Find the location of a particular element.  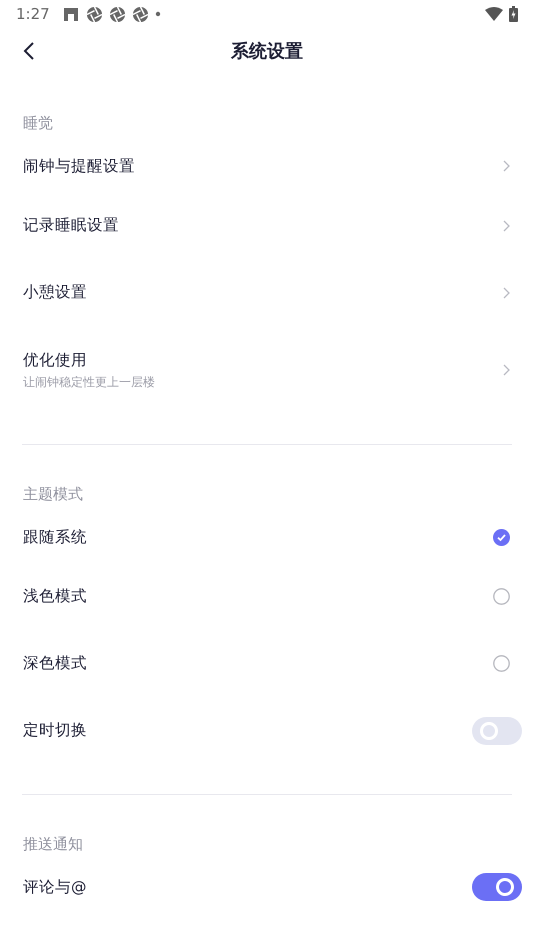

checked-radio-button is located at coordinates (501, 537).